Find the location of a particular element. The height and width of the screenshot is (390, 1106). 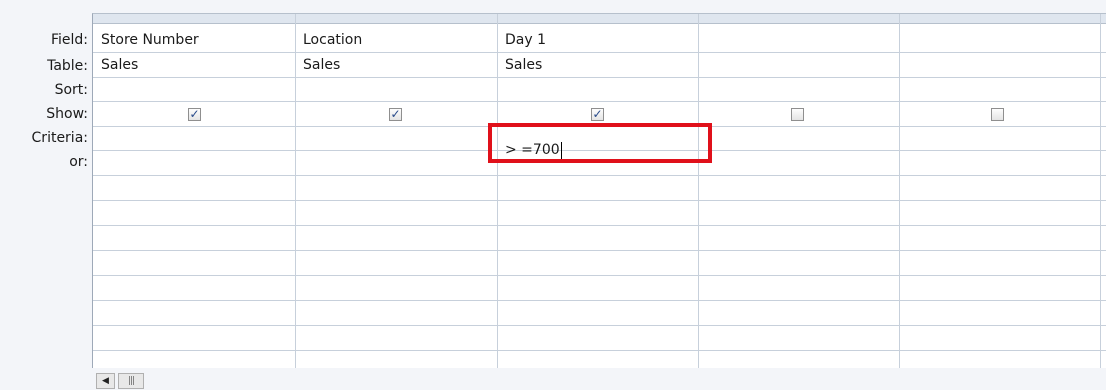

field-cell: Location is located at coordinates (396, 40).